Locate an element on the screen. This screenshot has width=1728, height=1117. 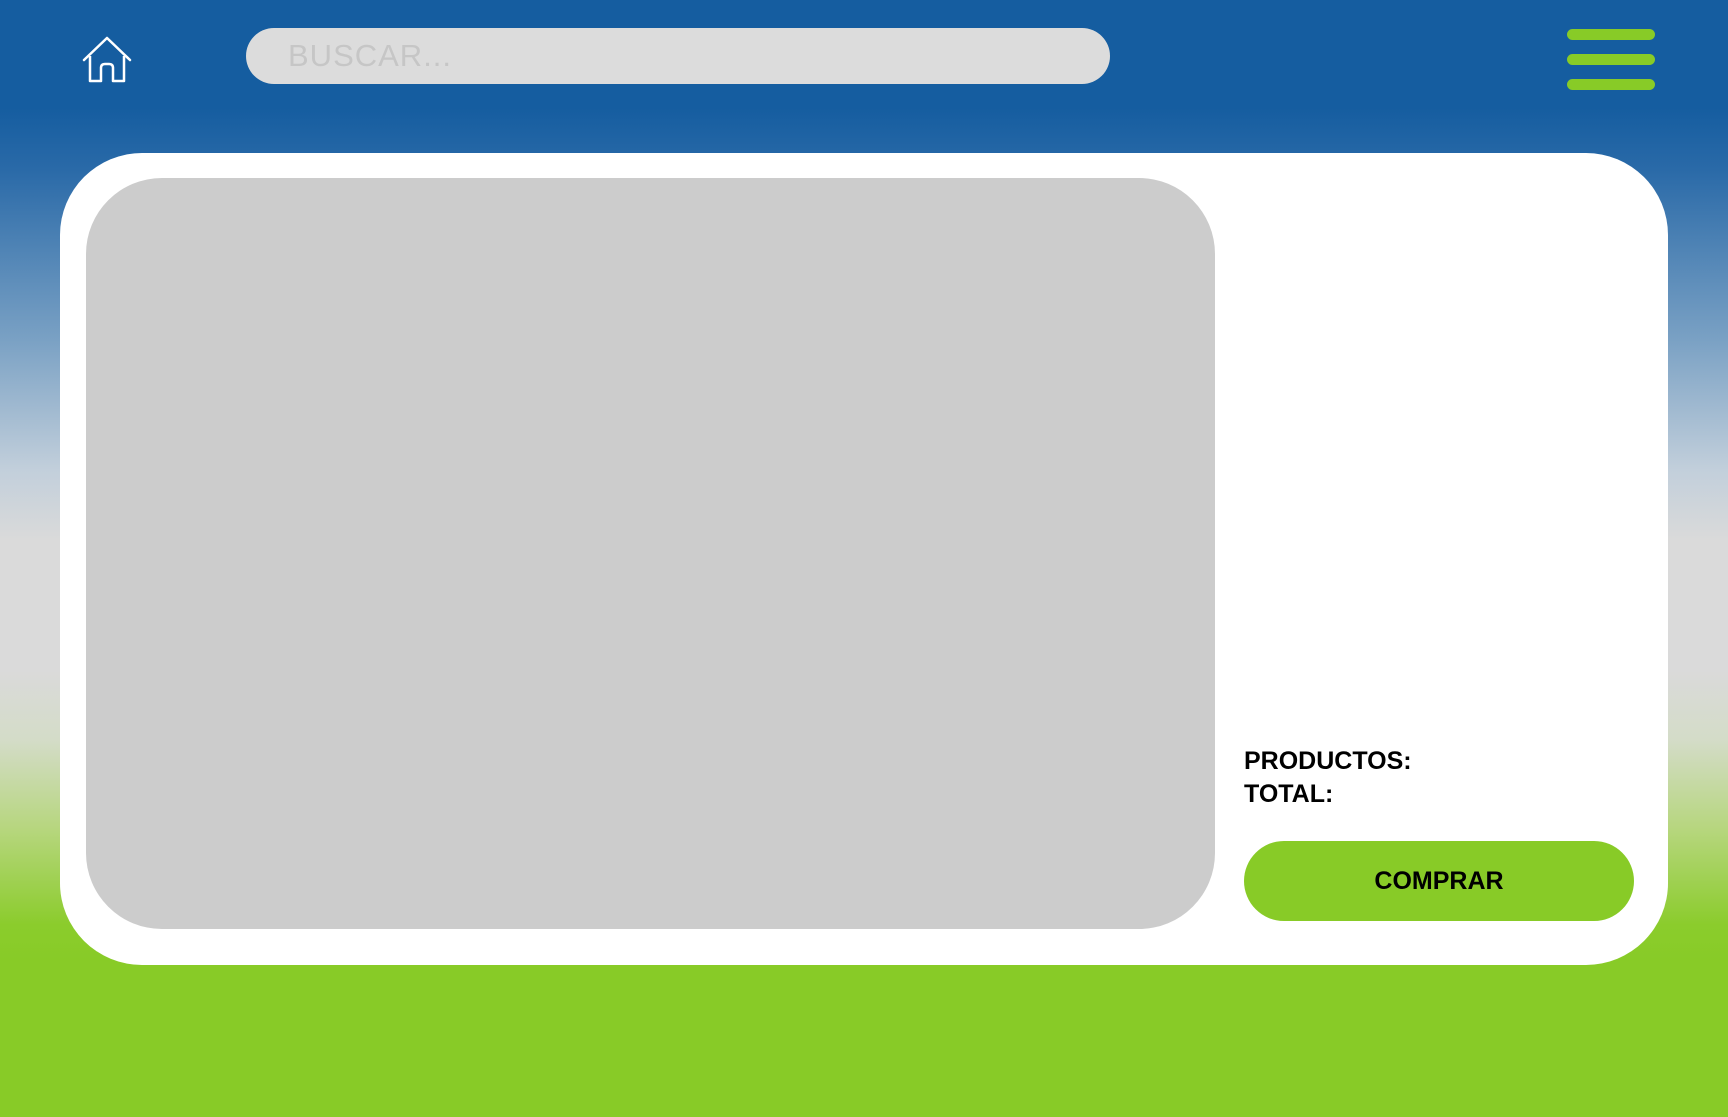
home-button is located at coordinates (107, 60).